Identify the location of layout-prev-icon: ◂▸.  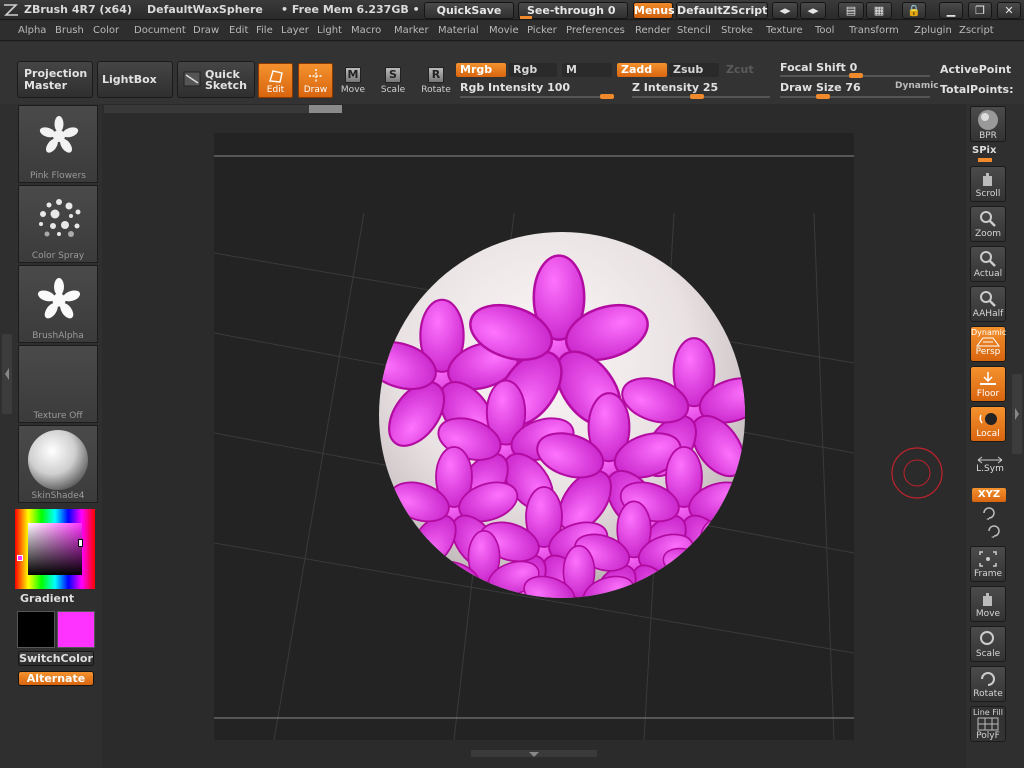
(785, 10).